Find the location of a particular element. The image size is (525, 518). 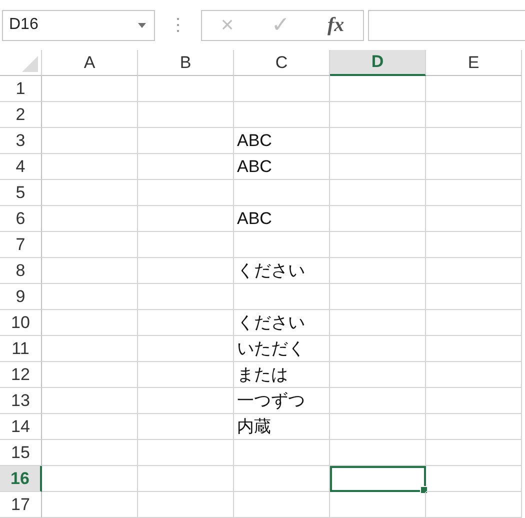

insert-function-button: fx is located at coordinates (335, 25).